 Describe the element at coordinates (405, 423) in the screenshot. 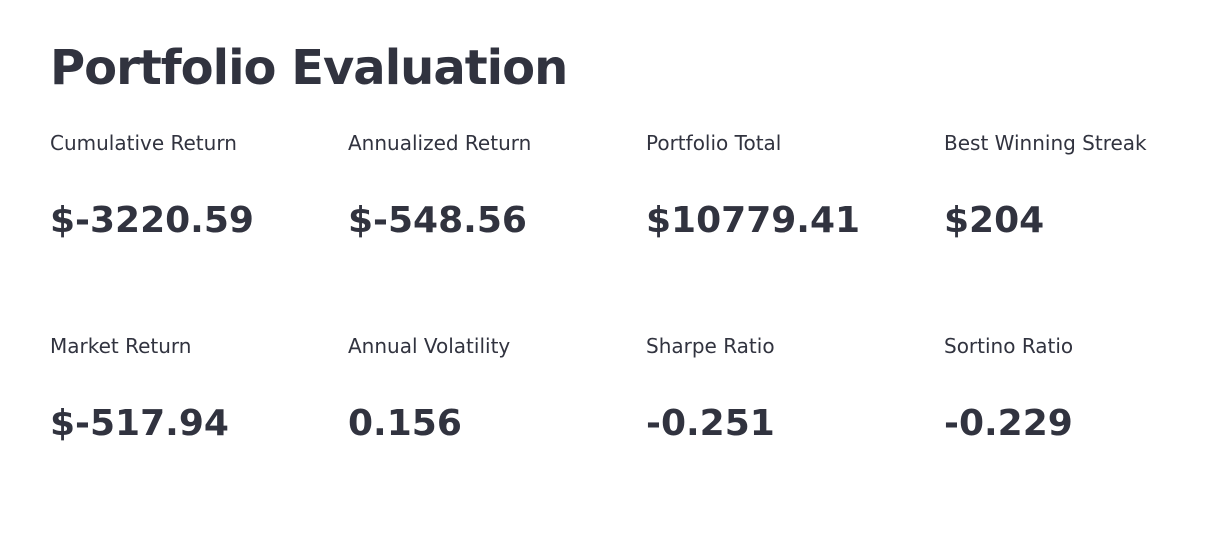

I see `metric-value: 0.156` at that location.